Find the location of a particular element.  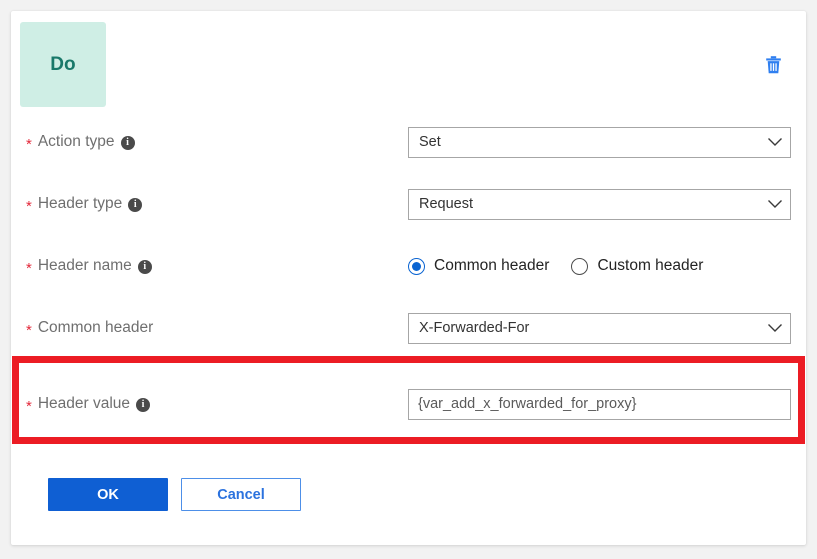

control-action-type: Set is located at coordinates (599, 142).